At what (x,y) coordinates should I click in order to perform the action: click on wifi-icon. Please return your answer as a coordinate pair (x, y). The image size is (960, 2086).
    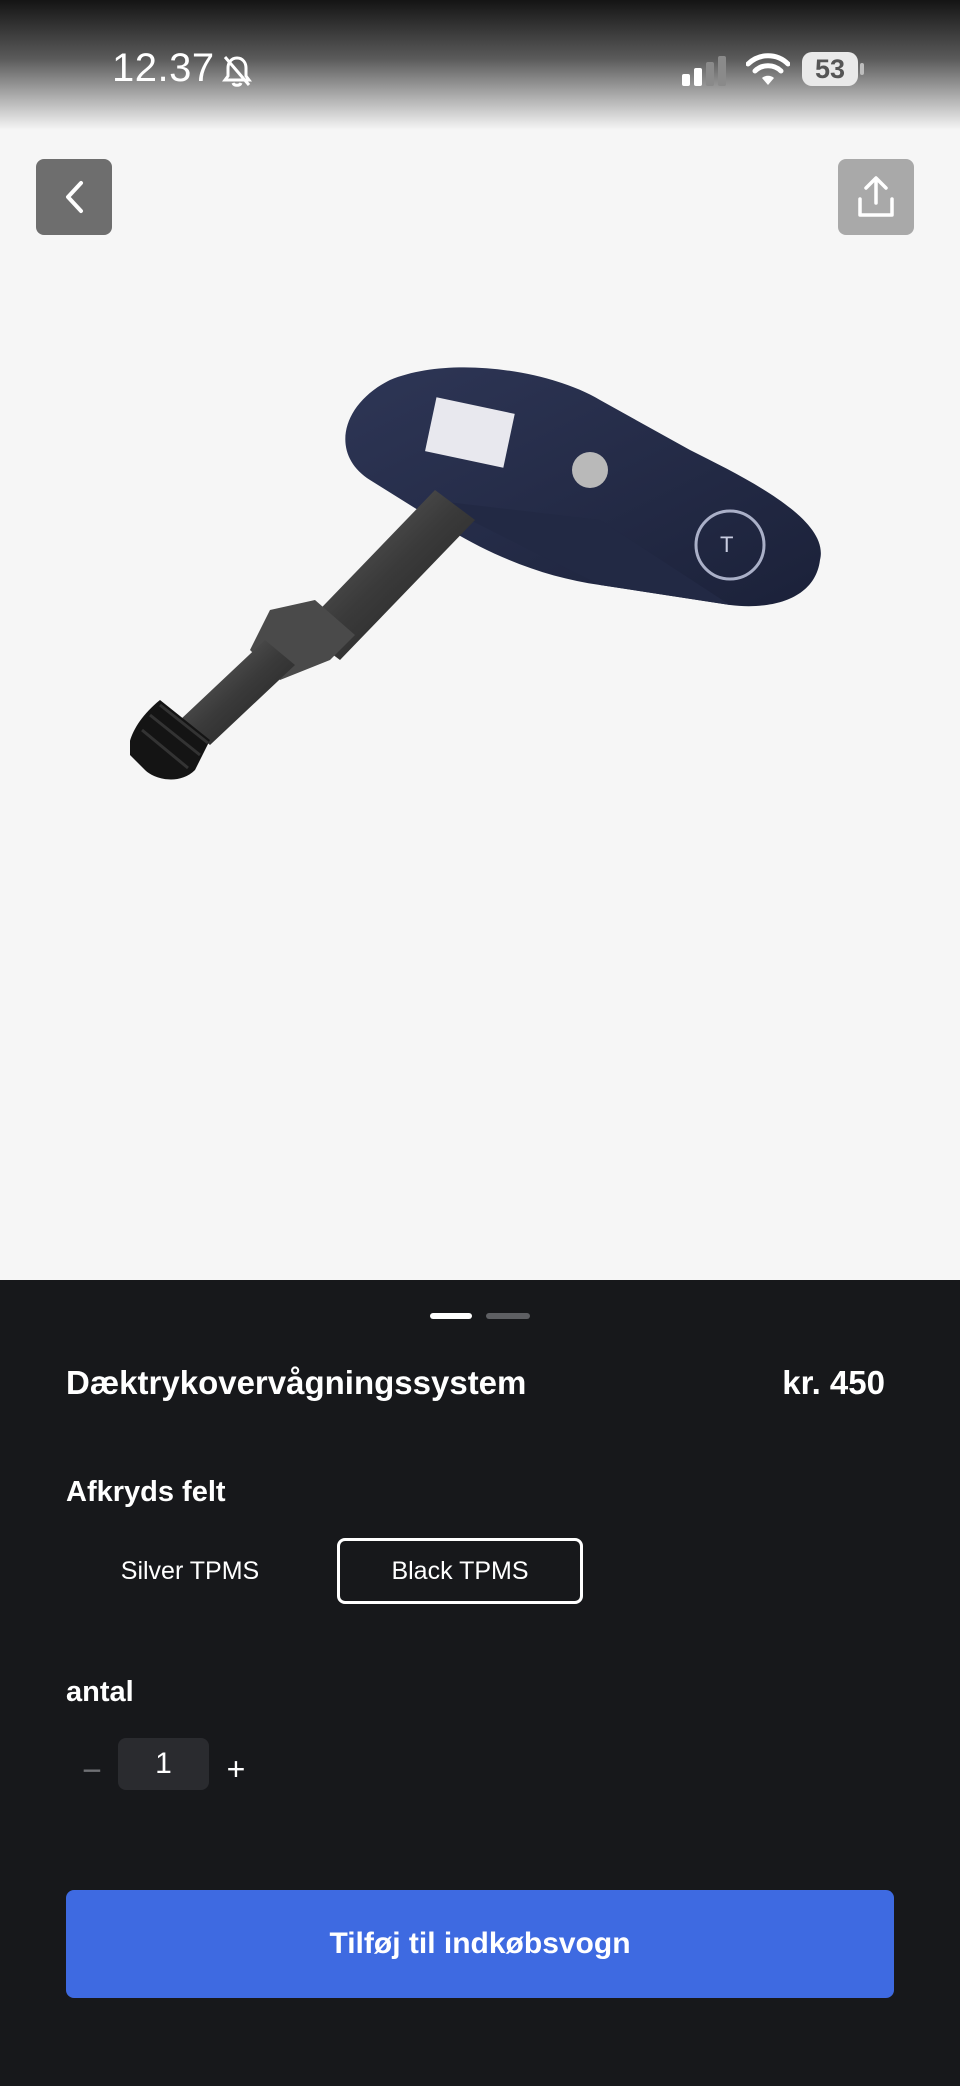
    Looking at the image, I should click on (768, 69).